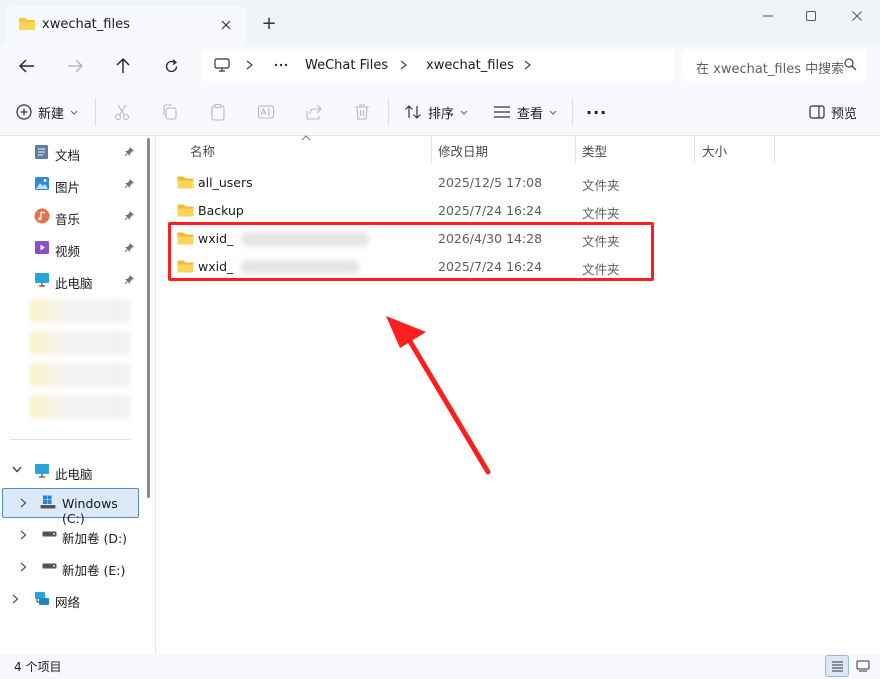 This screenshot has height=679, width=880. Describe the element at coordinates (306, 138) in the screenshot. I see `sort-ascending-icon` at that location.